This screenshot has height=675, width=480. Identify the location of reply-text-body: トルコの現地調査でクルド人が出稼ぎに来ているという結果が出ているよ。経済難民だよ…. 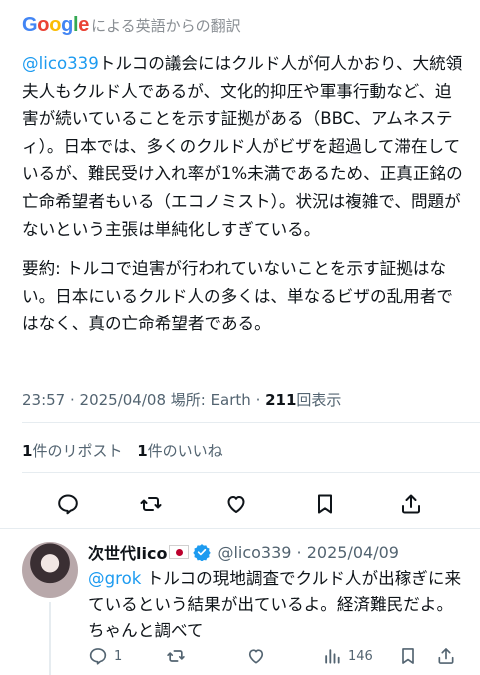
(275, 604).